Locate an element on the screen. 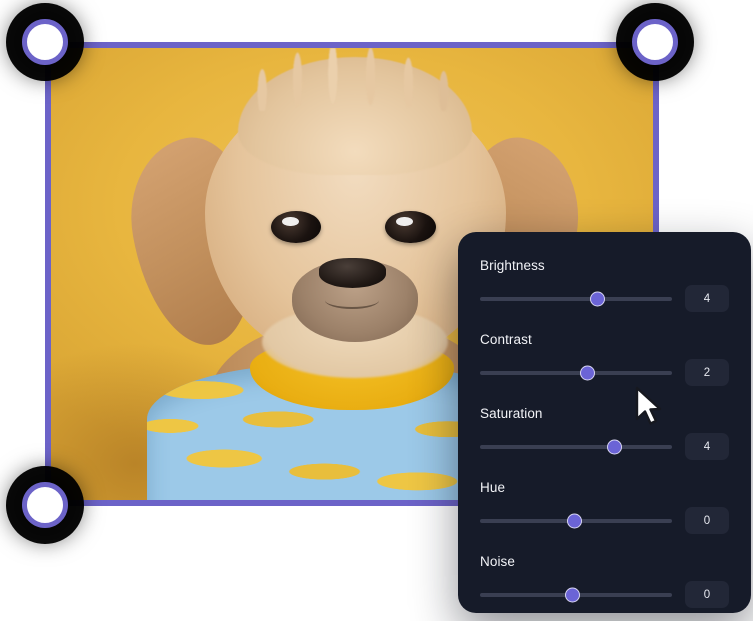 This screenshot has height=621, width=753. crop-handle-top-left is located at coordinates (45, 42).